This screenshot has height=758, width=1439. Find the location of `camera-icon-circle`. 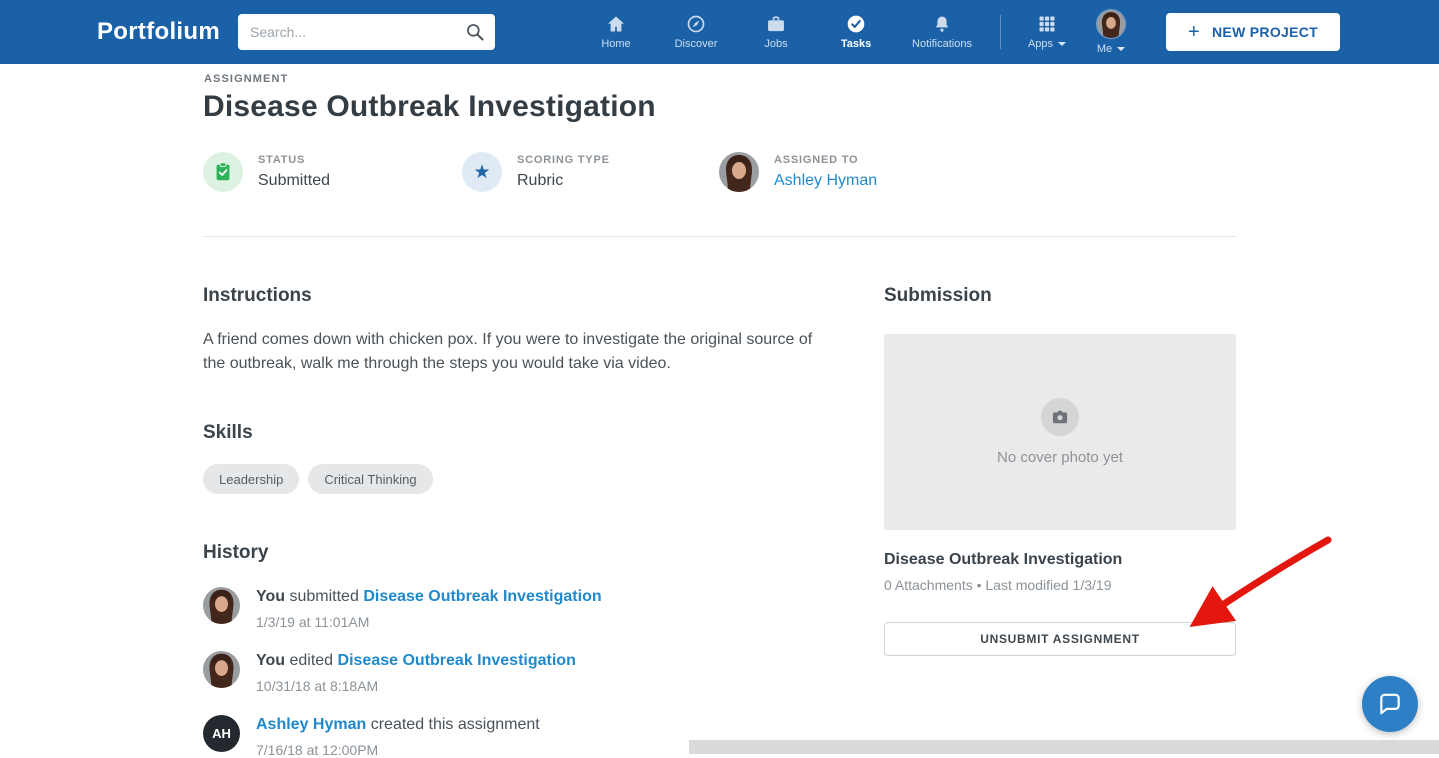

camera-icon-circle is located at coordinates (1060, 417).